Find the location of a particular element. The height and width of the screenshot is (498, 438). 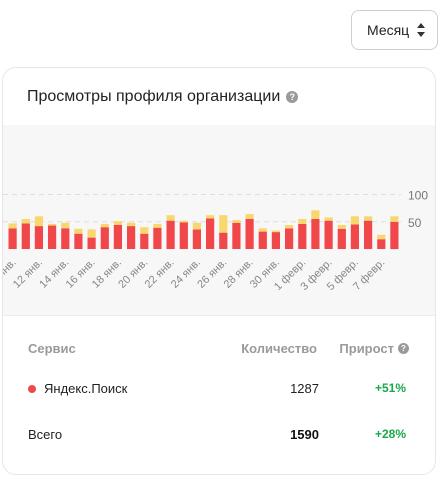

card-title-text: Просмотры профиля организации is located at coordinates (154, 96).